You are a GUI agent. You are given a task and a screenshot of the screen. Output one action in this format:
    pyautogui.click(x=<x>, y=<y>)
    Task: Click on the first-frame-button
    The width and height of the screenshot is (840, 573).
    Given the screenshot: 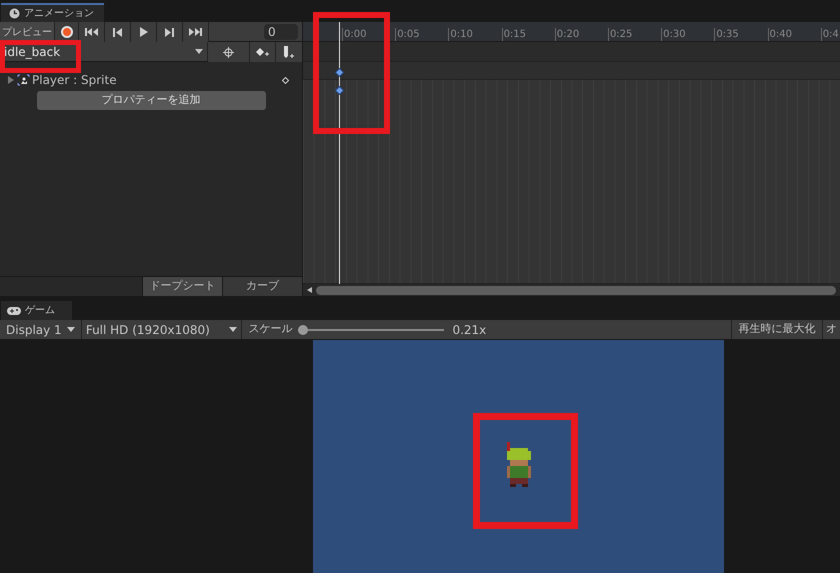 What is the action you would take?
    pyautogui.click(x=92, y=32)
    